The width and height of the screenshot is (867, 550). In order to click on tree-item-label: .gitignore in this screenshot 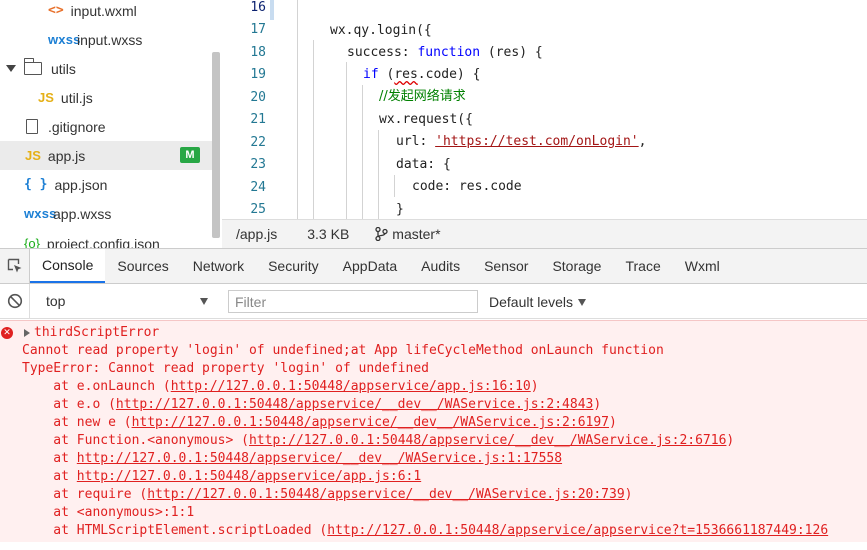, I will do `click(77, 126)`.